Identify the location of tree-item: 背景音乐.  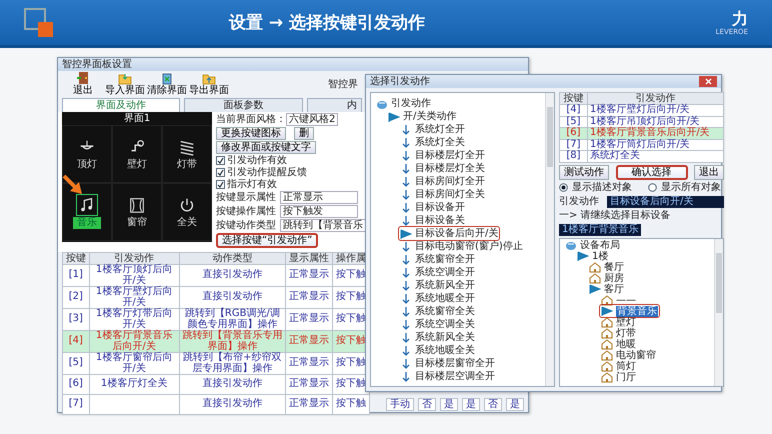
(629, 311).